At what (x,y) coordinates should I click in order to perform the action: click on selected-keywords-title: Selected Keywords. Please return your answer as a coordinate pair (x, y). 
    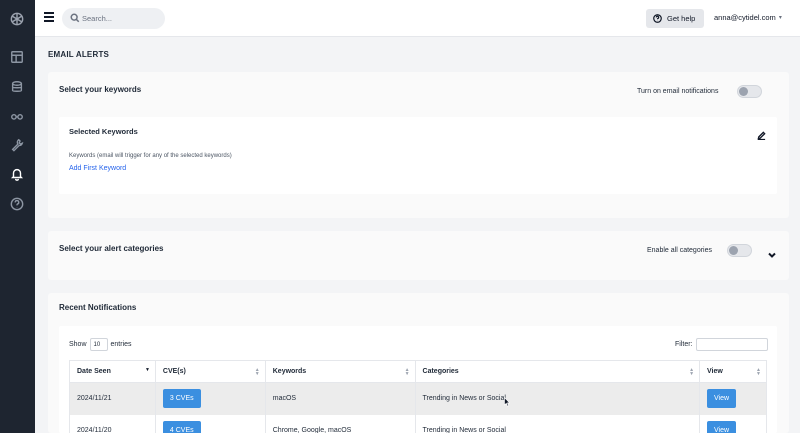
    Looking at the image, I should click on (103, 131).